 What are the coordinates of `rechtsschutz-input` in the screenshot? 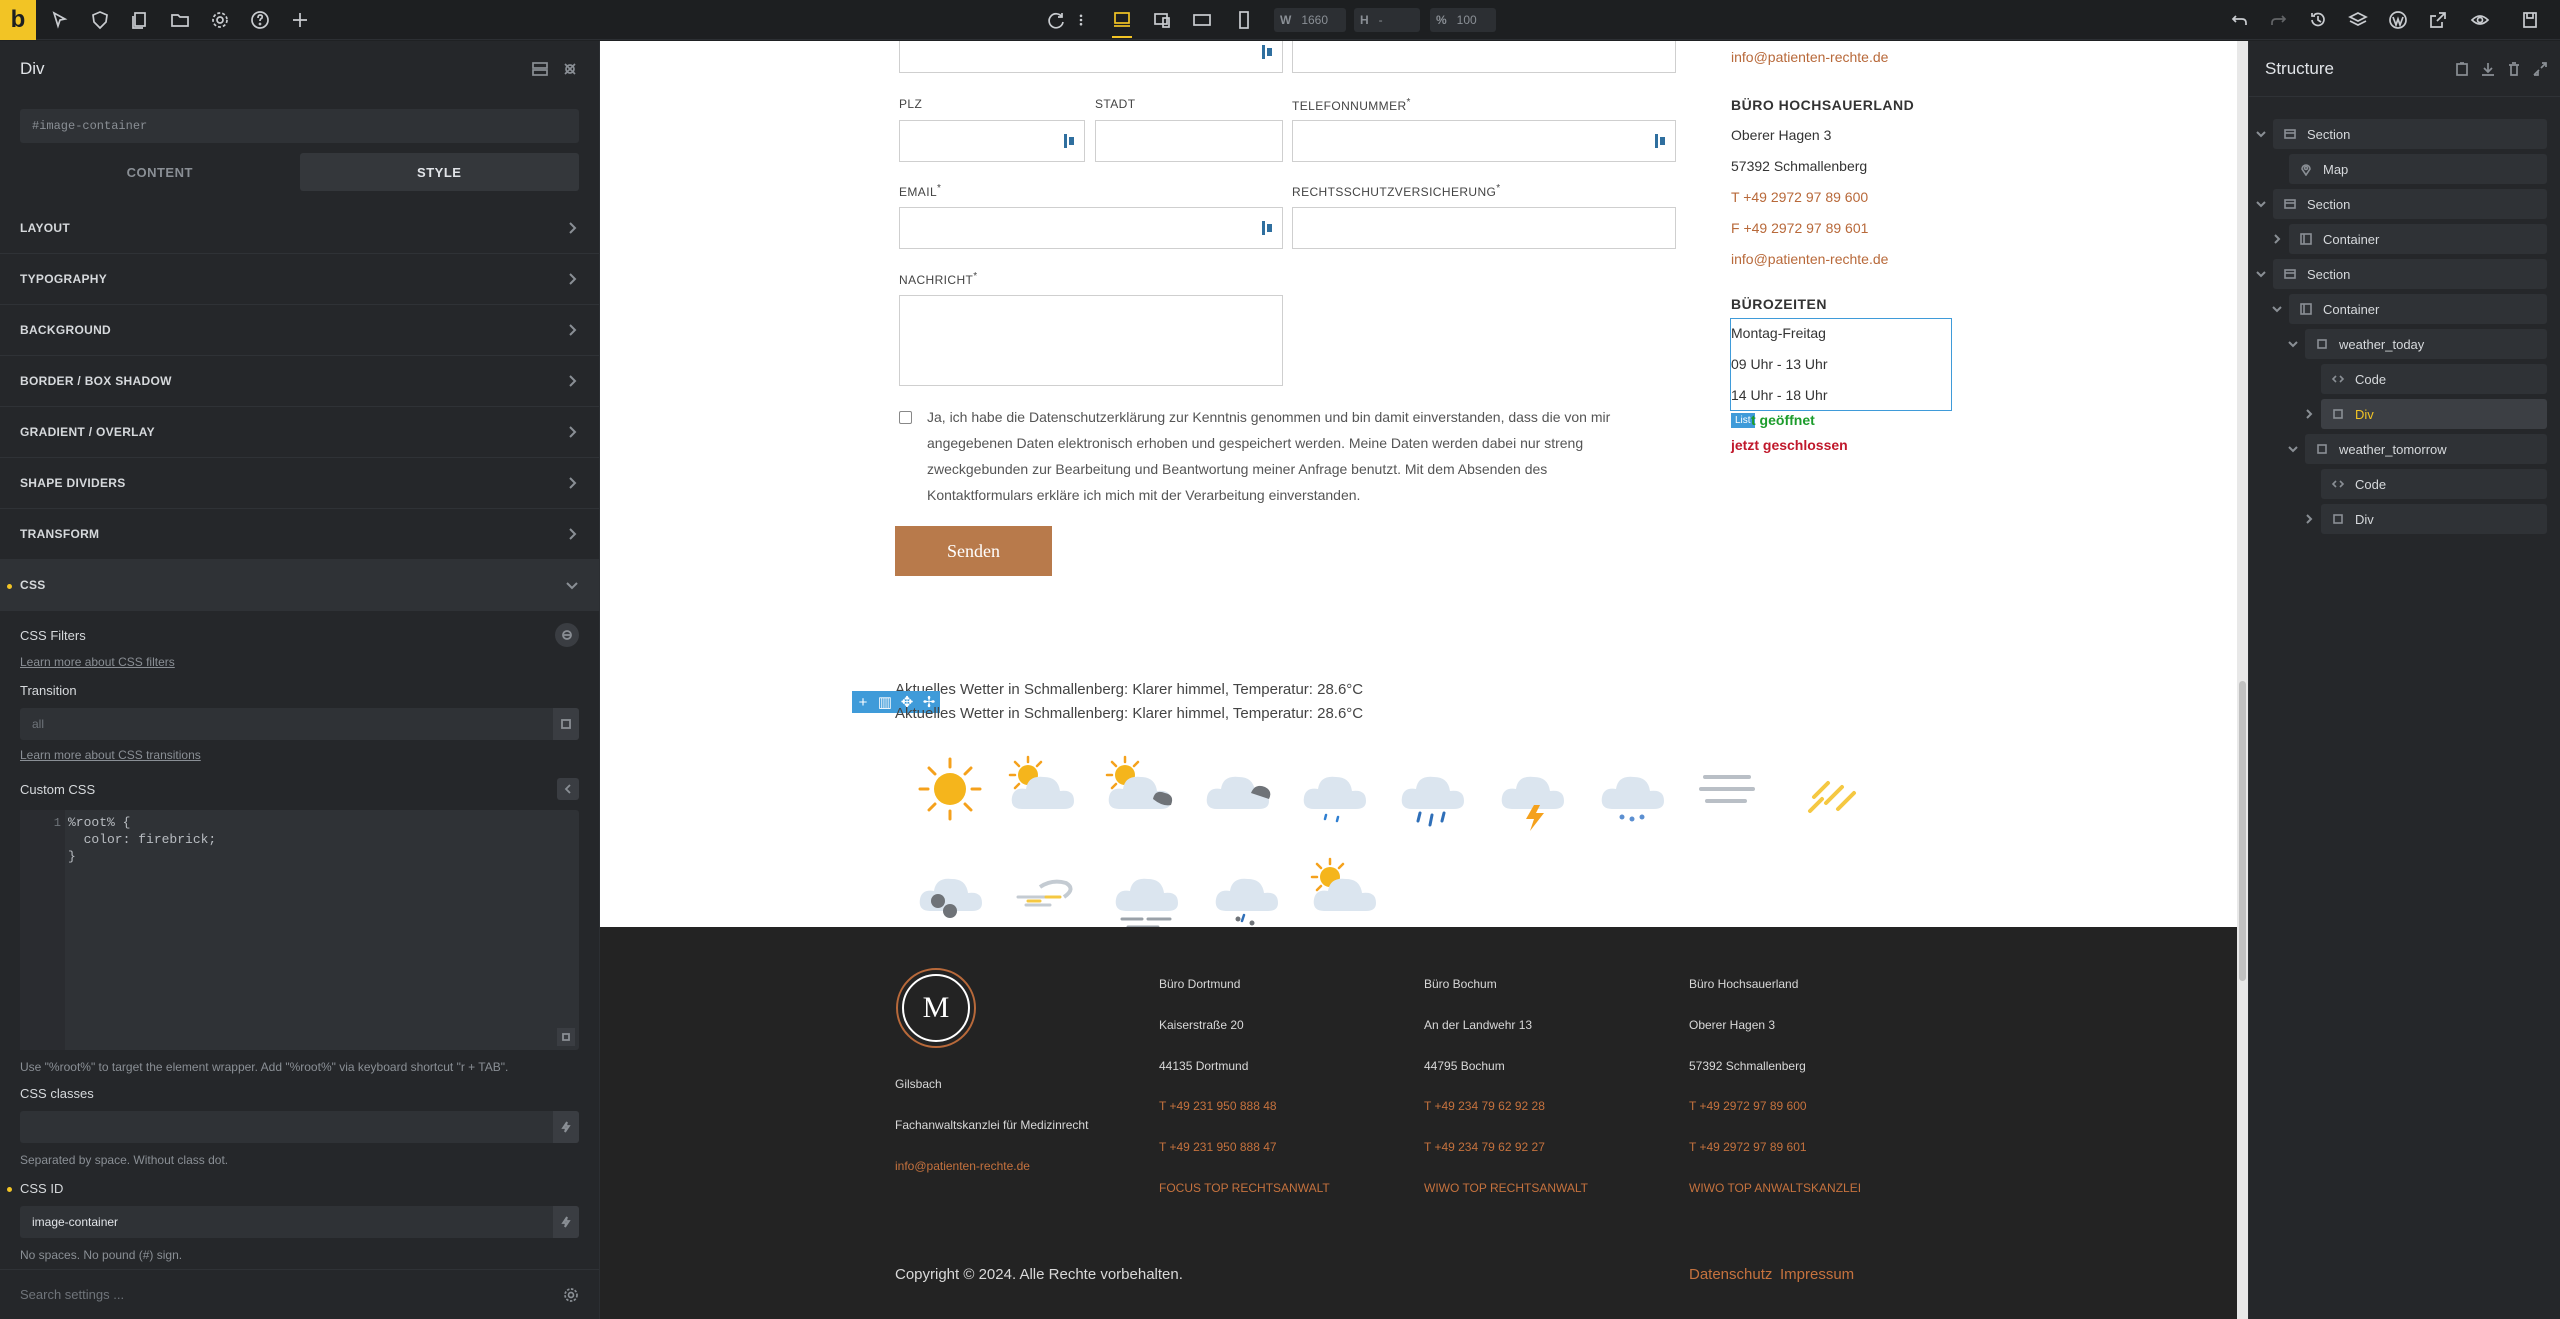 It's located at (1484, 228).